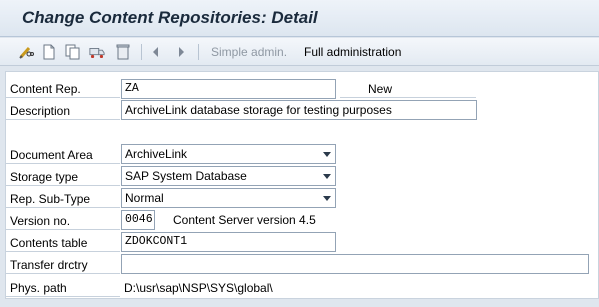 This screenshot has width=599, height=307. Describe the element at coordinates (44, 177) in the screenshot. I see `storage-type-label: Storage type` at that location.